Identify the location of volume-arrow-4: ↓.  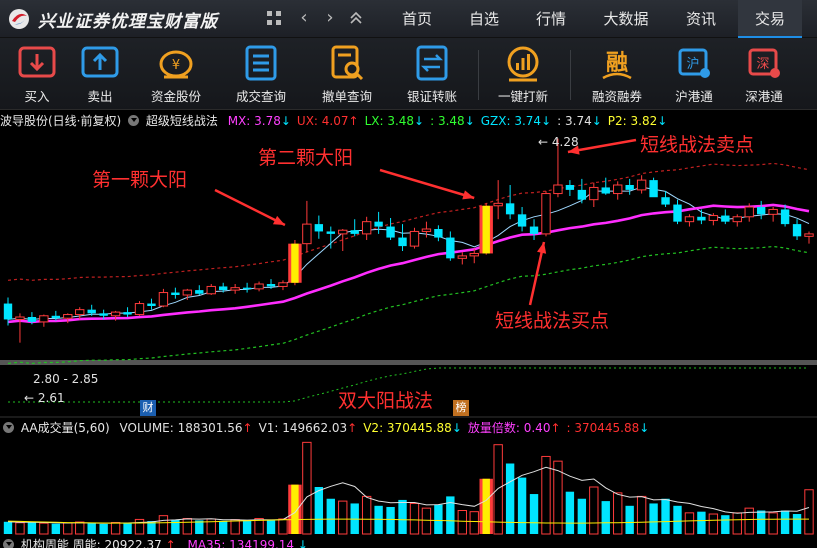
(644, 428).